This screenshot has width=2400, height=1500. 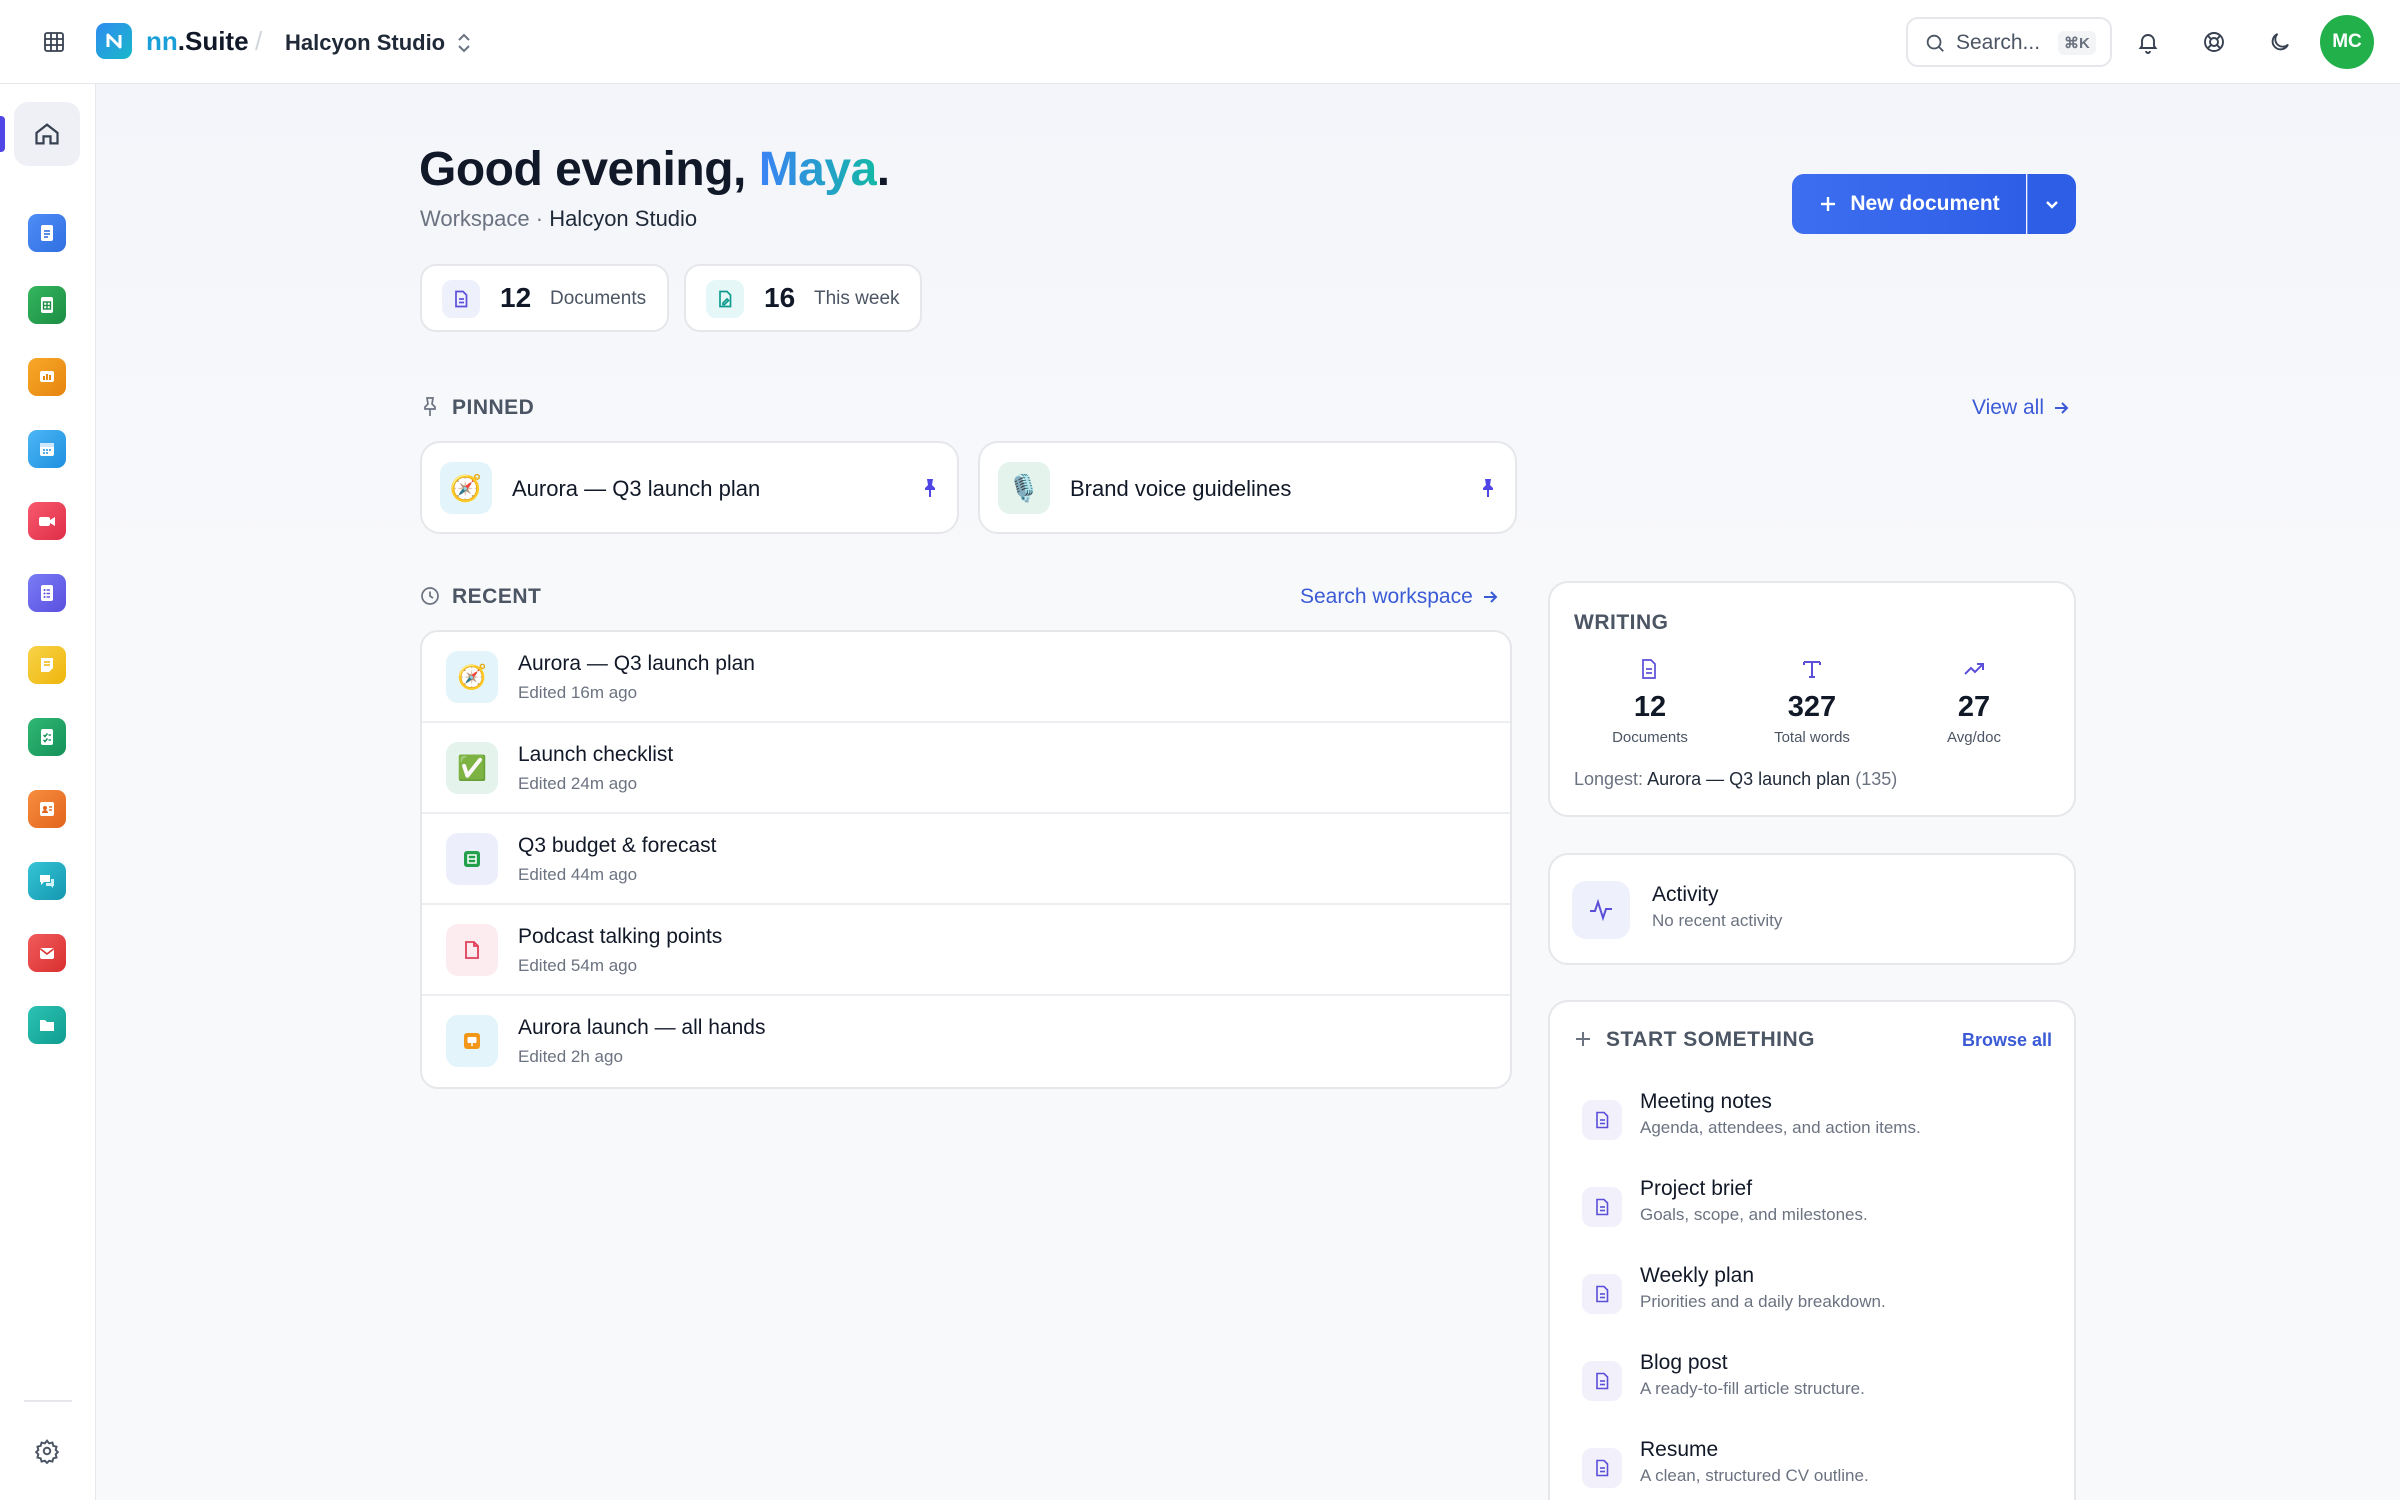 I want to click on template-title: Weekly plan, so click(x=1697, y=1275).